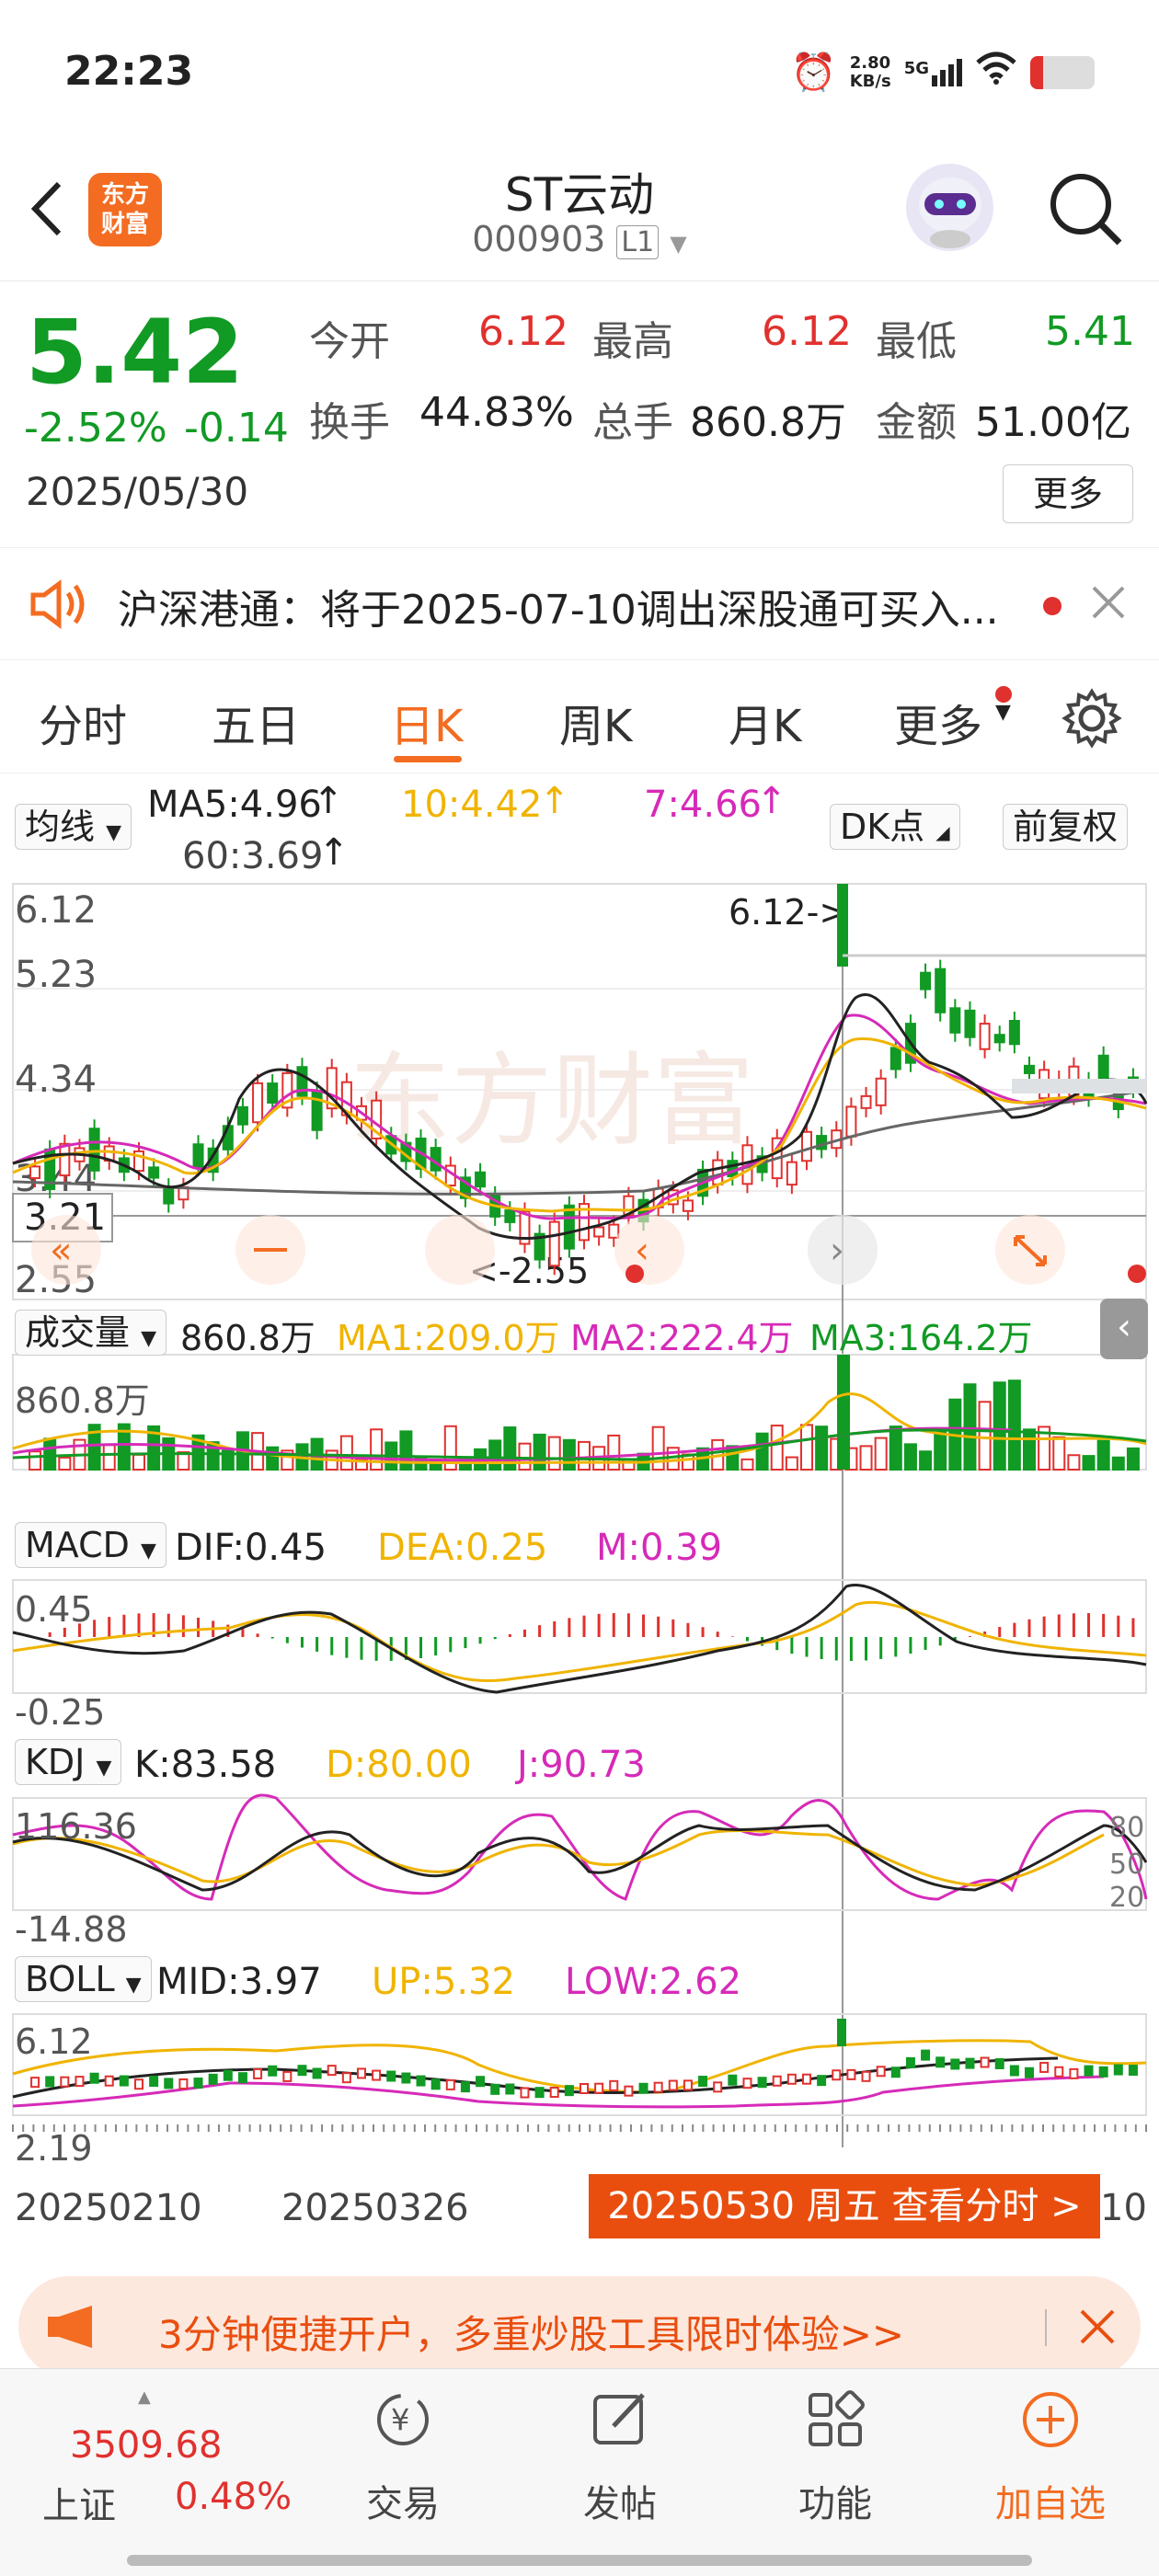 This screenshot has width=1159, height=2576. What do you see at coordinates (523, 332) in the screenshot?
I see `open-value: 6.12` at bounding box center [523, 332].